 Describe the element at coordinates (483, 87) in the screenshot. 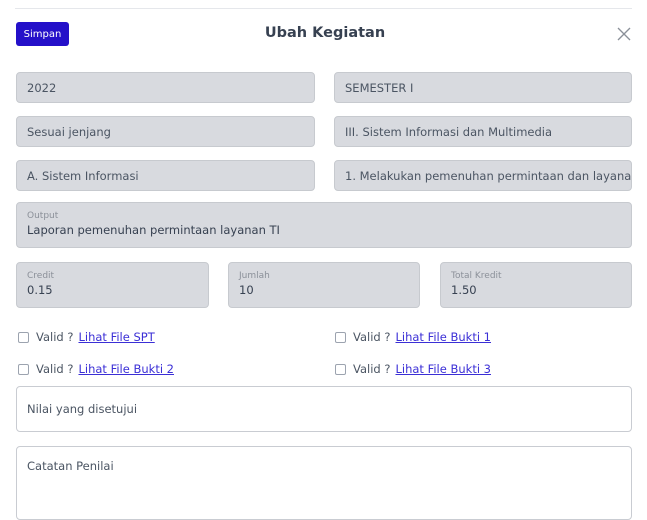

I see `semester-field: SEMESTER I` at that location.